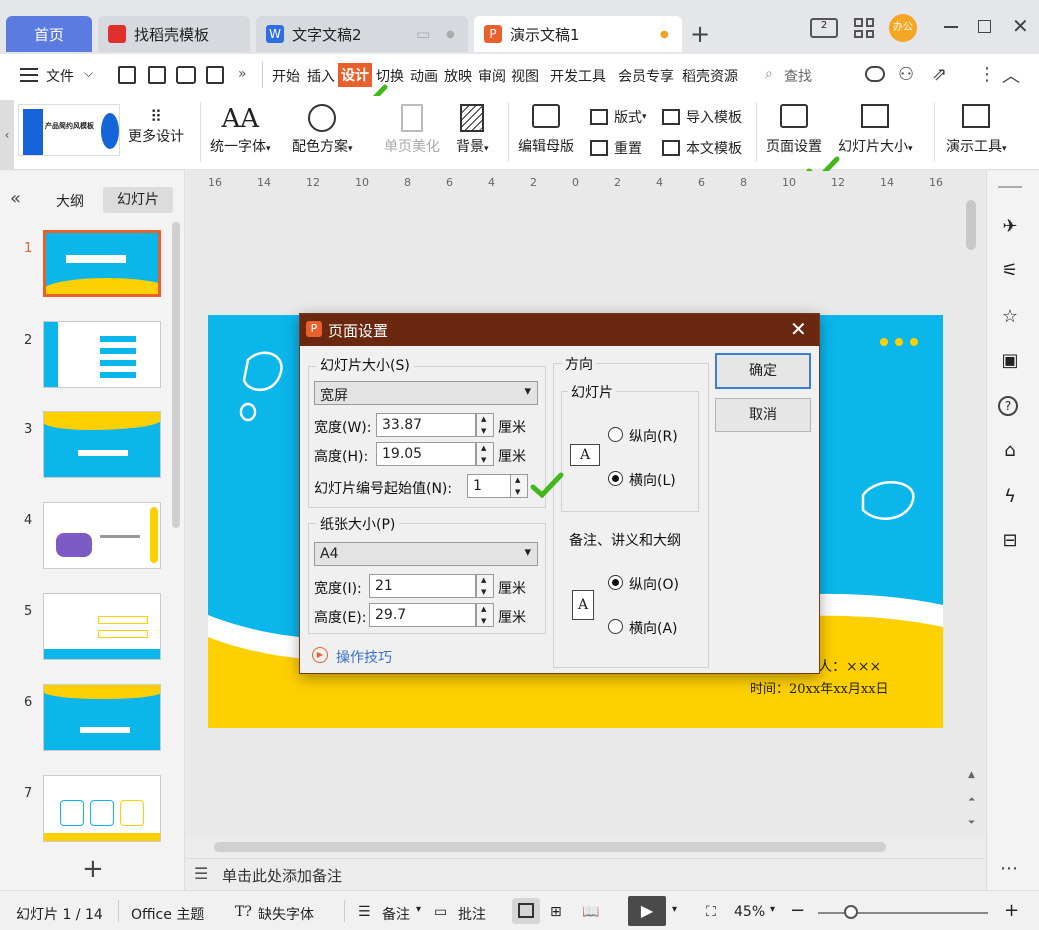 Image resolution: width=1039 pixels, height=930 pixels. Describe the element at coordinates (240, 130) in the screenshot. I see `unify-font-button: AA 统一字体▾` at that location.